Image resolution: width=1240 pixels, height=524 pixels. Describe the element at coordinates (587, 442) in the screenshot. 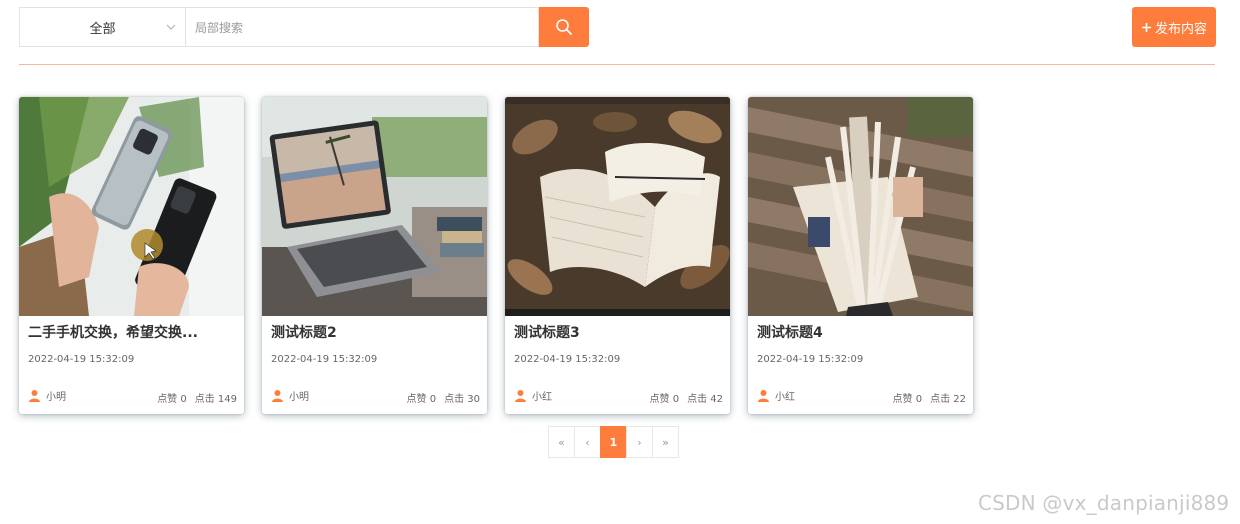

I see `prev-page-button: ‹` at that location.